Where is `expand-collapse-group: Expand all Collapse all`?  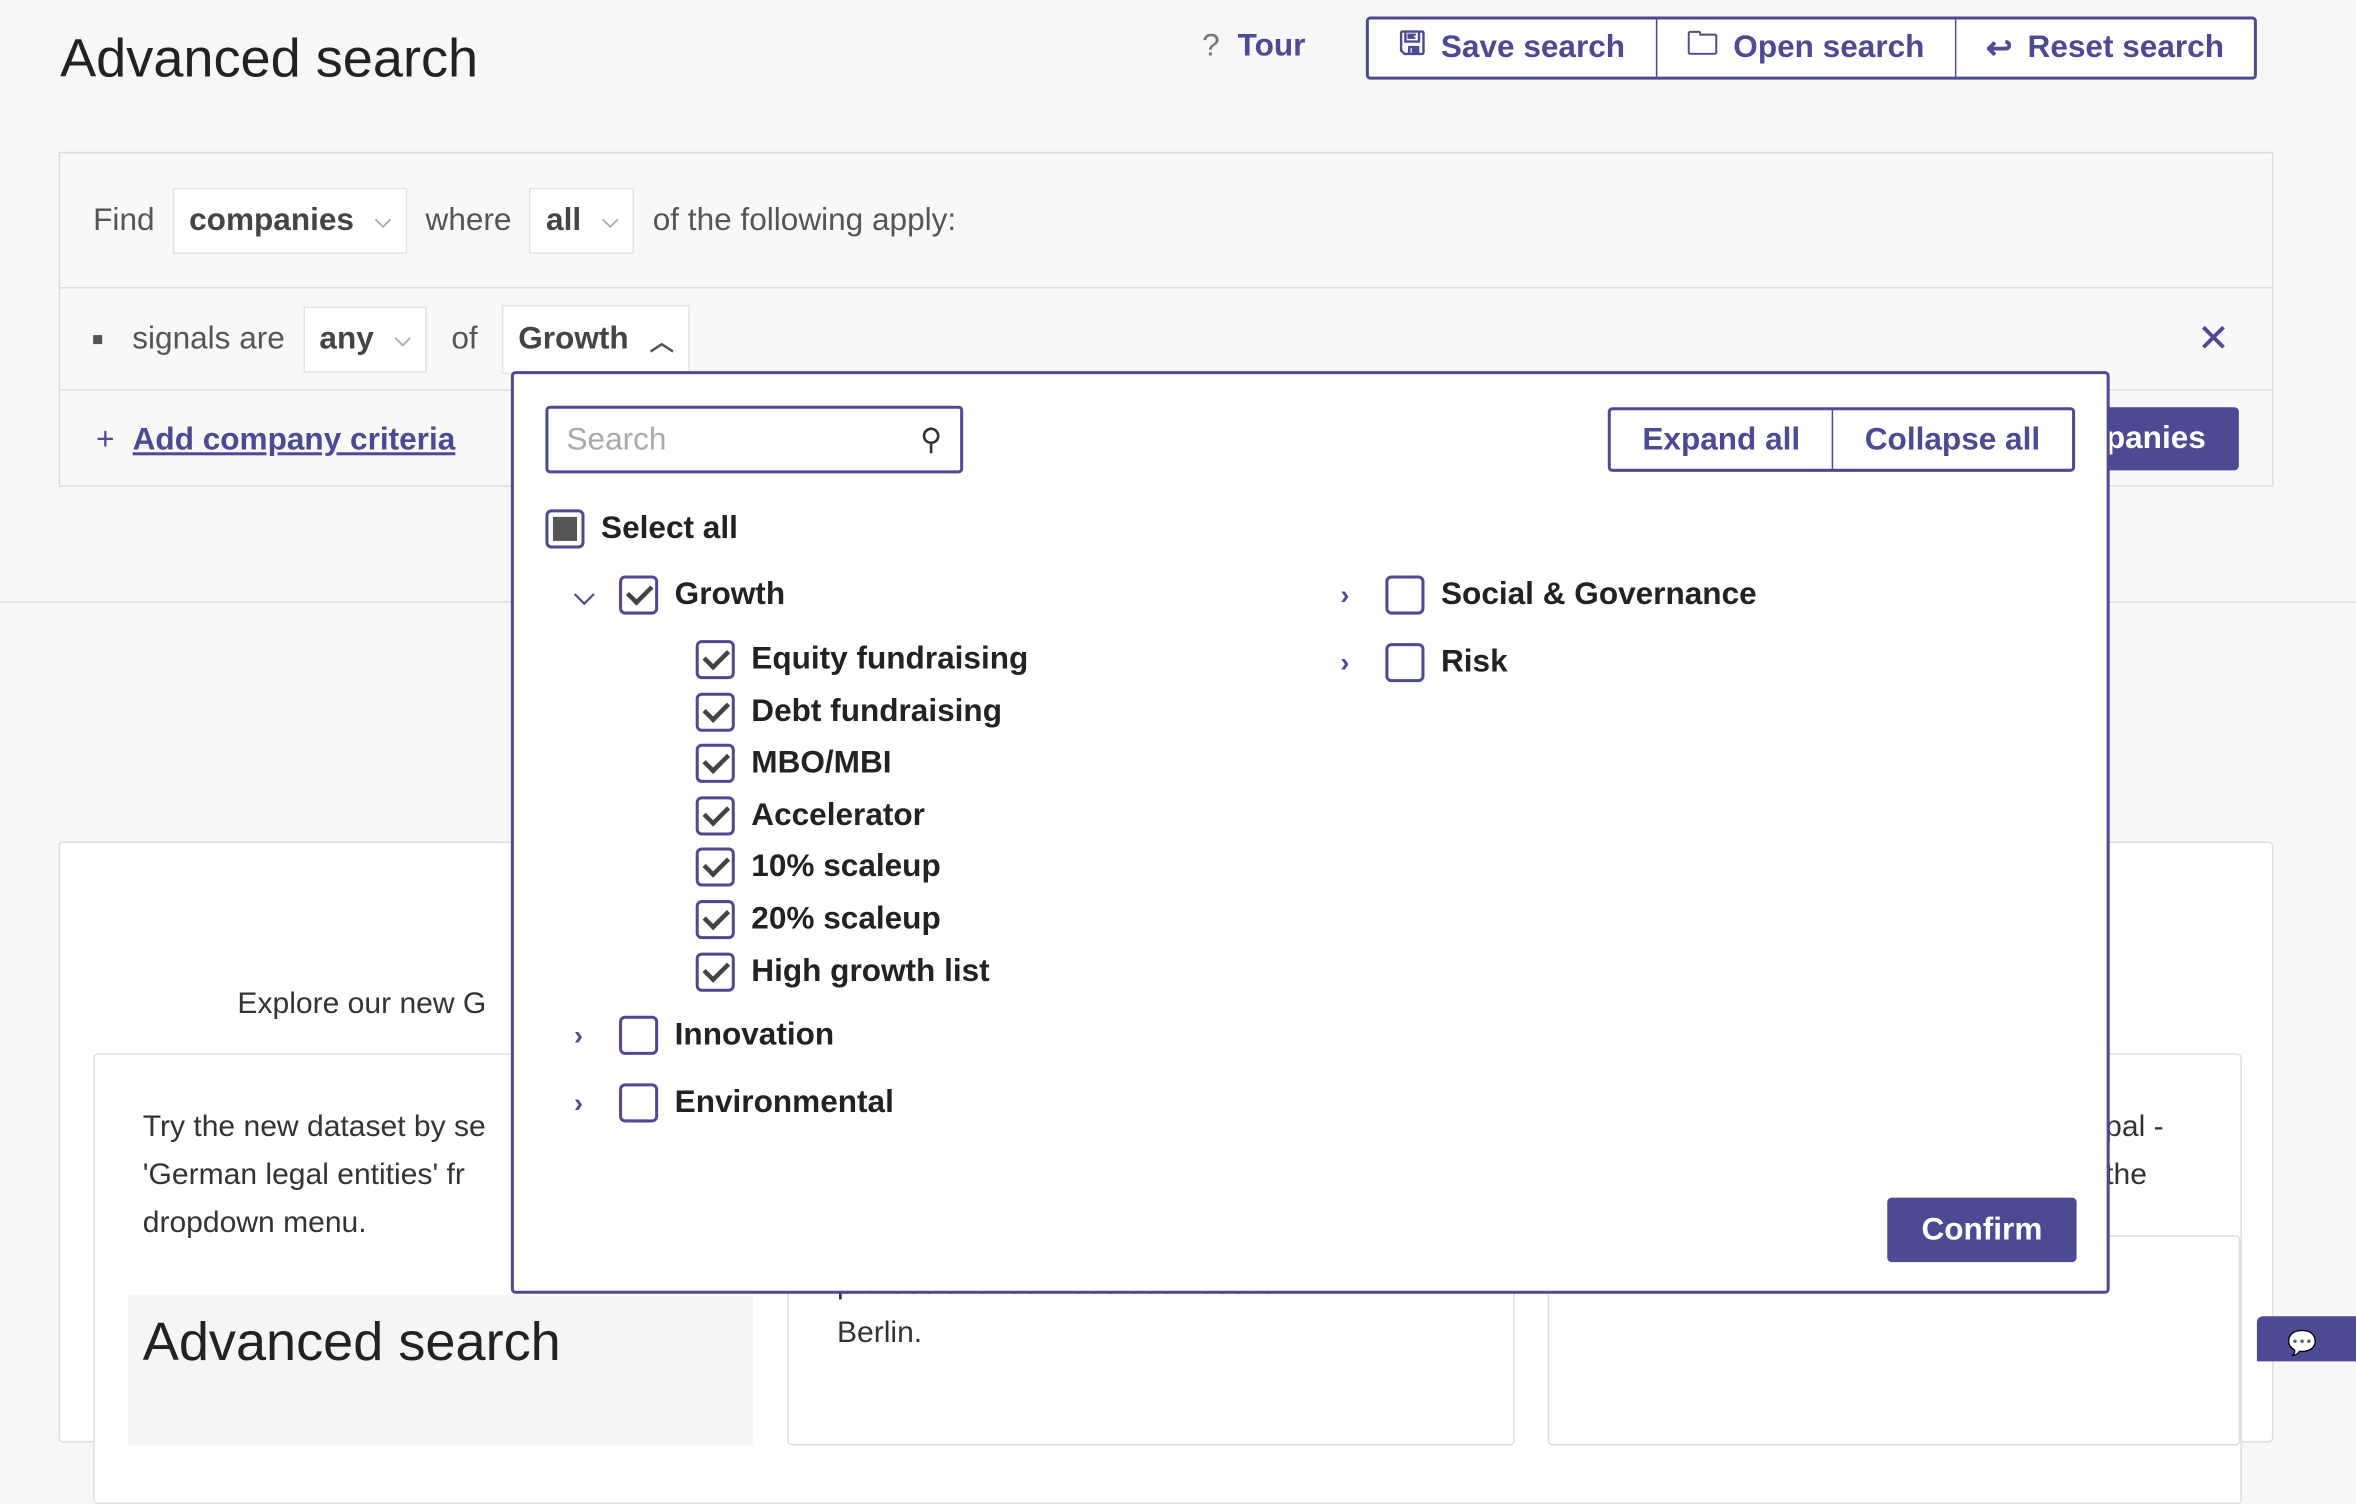 expand-collapse-group: Expand all Collapse all is located at coordinates (1841, 439).